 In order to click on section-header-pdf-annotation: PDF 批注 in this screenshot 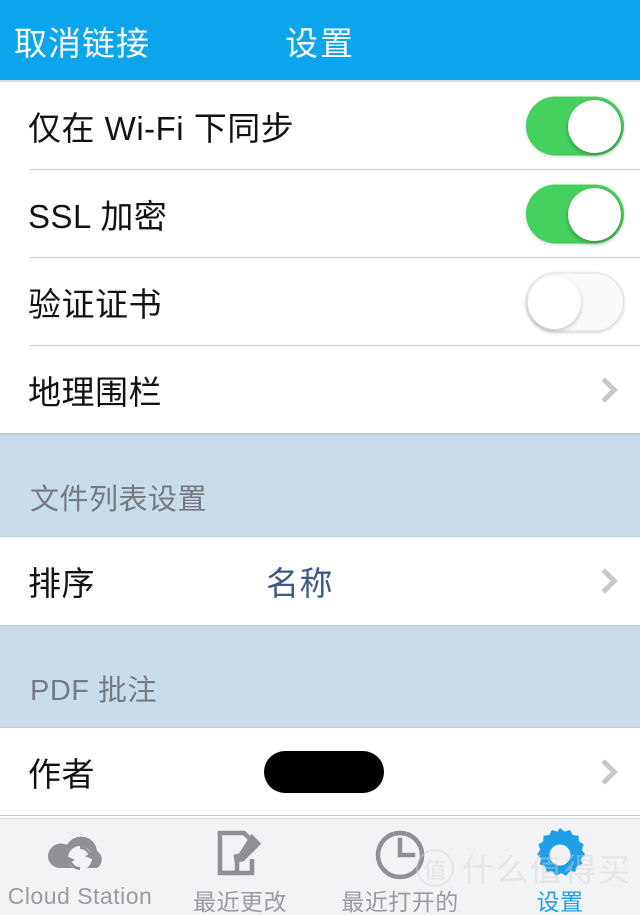, I will do `click(320, 676)`.